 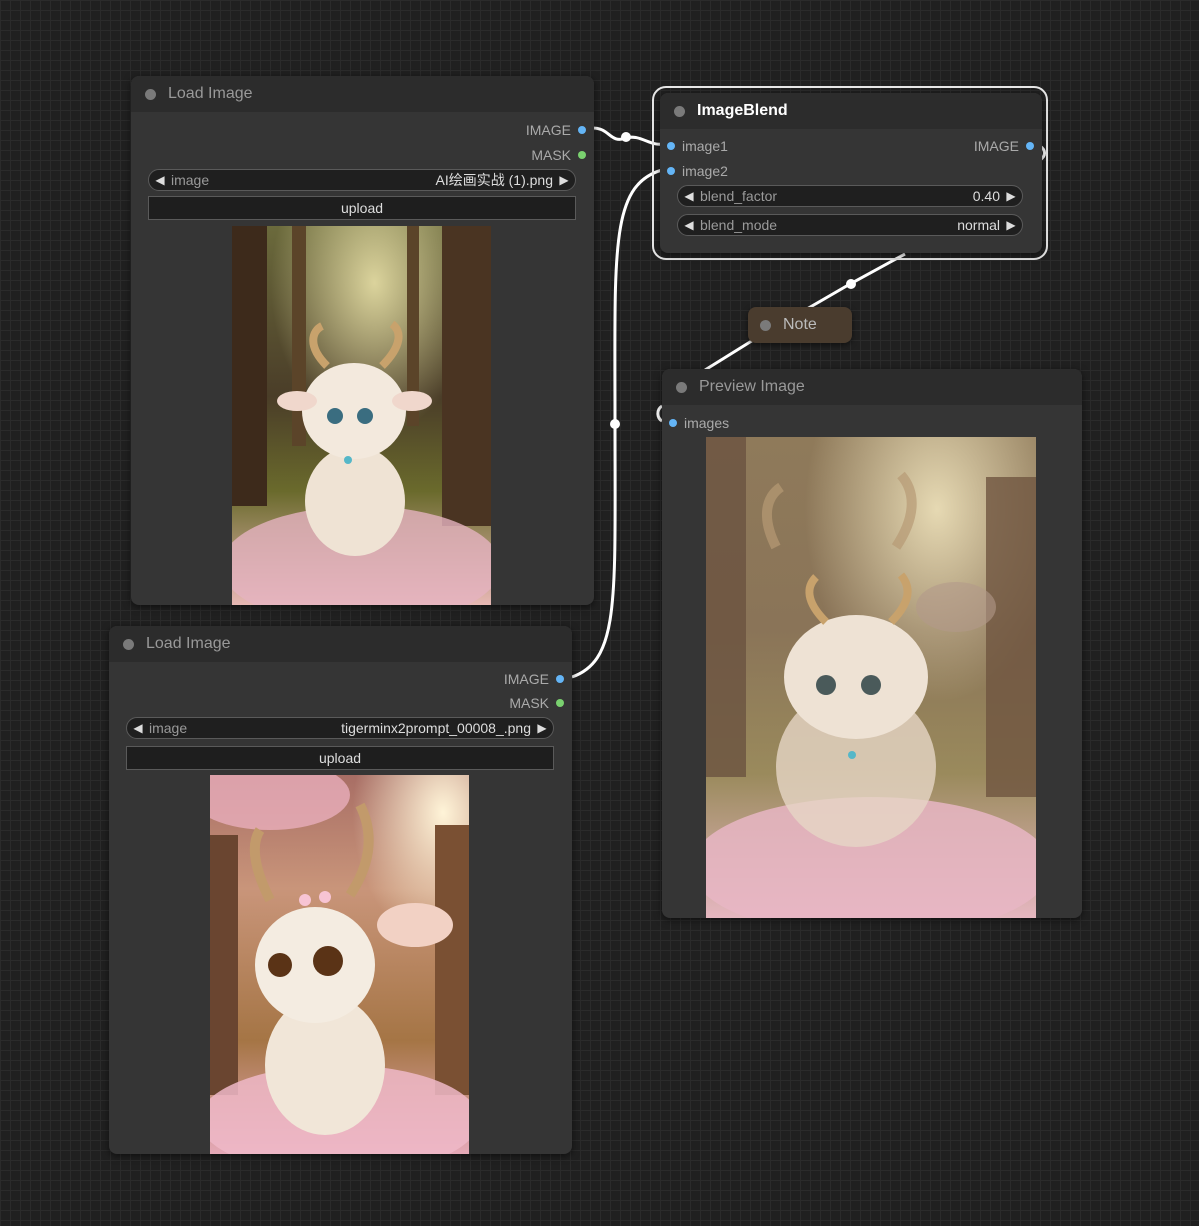 I want to click on widget-label: blend_factor, so click(x=739, y=196).